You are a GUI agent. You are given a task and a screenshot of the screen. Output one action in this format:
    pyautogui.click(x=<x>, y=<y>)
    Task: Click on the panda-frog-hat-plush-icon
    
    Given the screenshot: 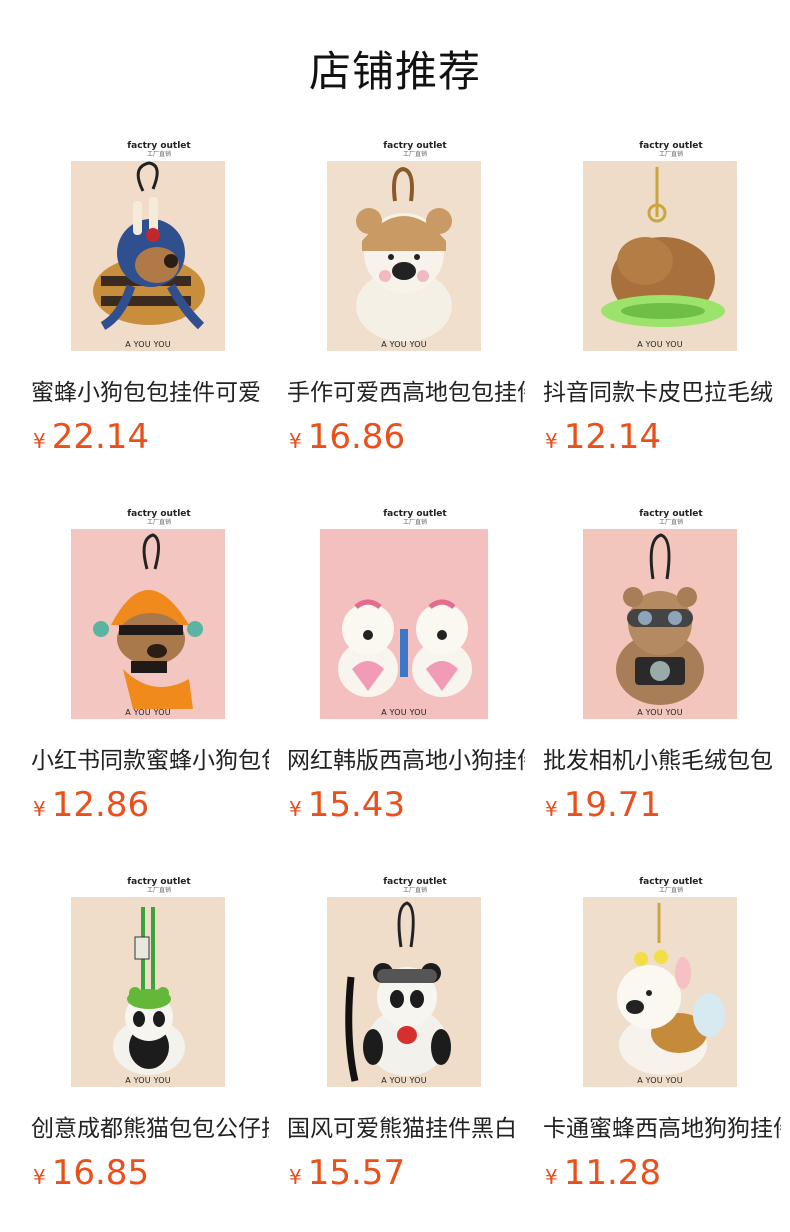 What is the action you would take?
    pyautogui.click(x=149, y=991)
    